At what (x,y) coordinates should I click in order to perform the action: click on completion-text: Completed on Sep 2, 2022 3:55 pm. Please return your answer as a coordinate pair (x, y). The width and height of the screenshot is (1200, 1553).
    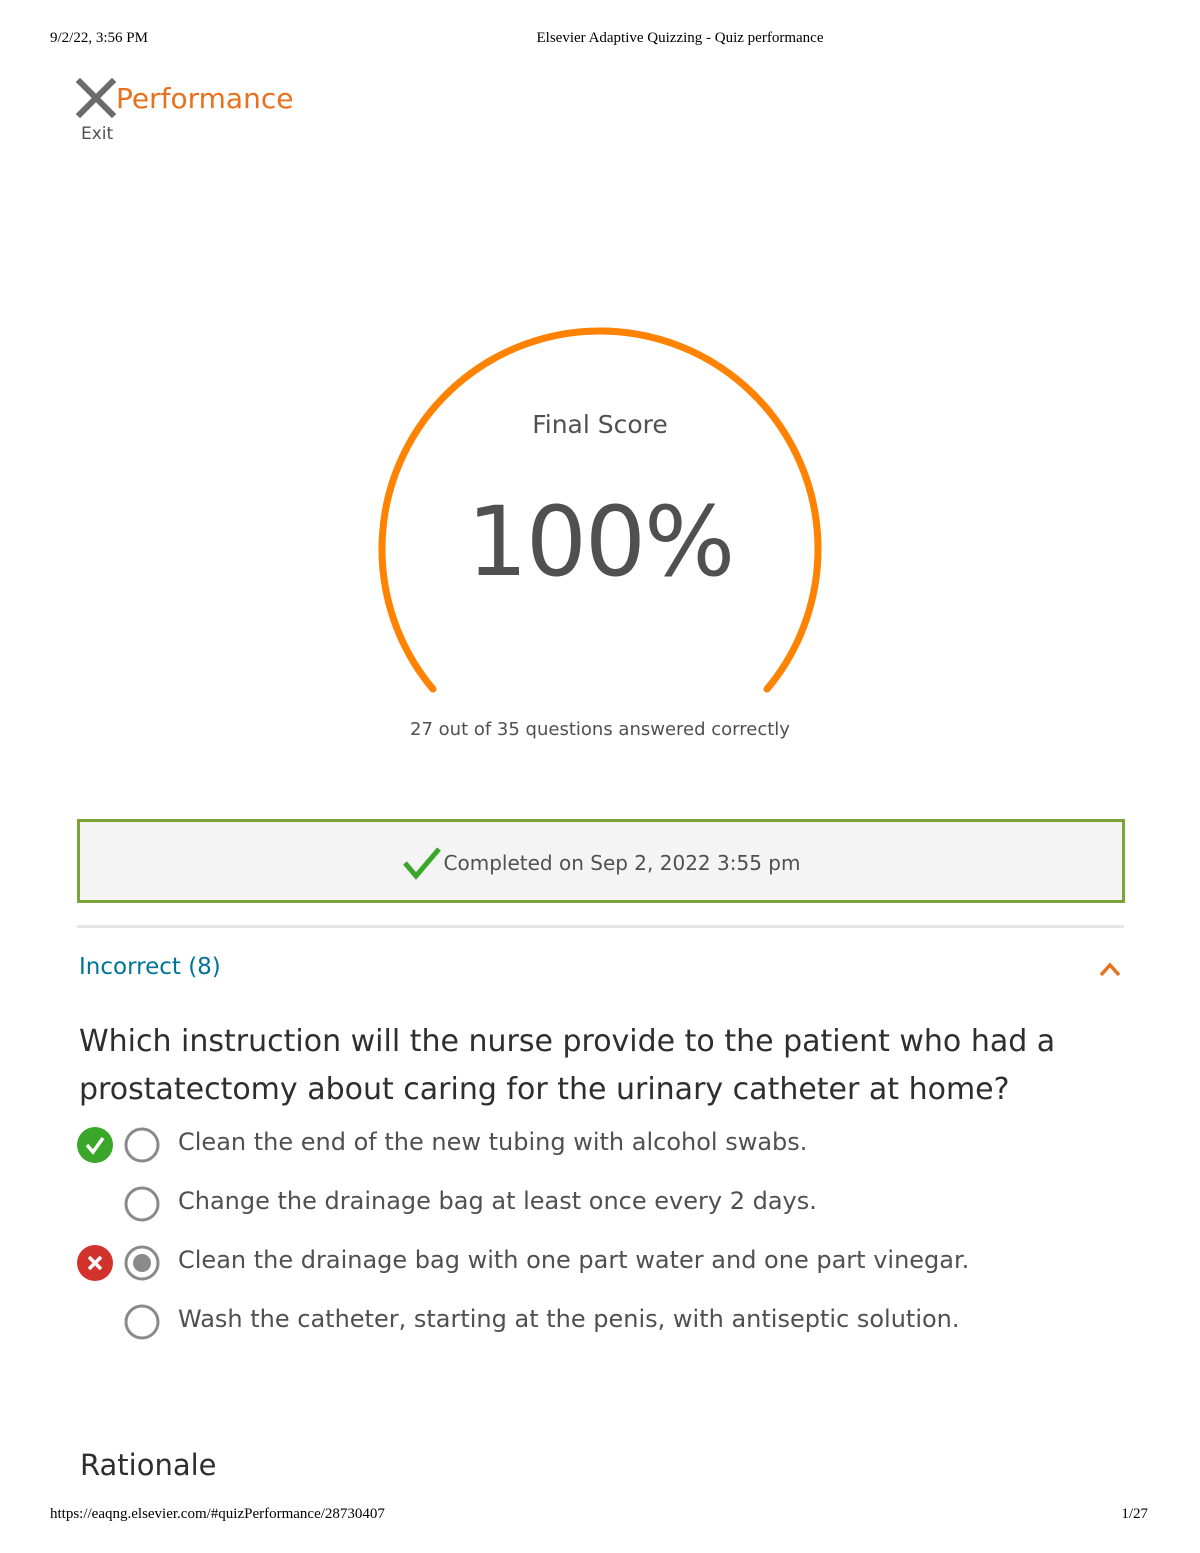
    Looking at the image, I should click on (622, 863).